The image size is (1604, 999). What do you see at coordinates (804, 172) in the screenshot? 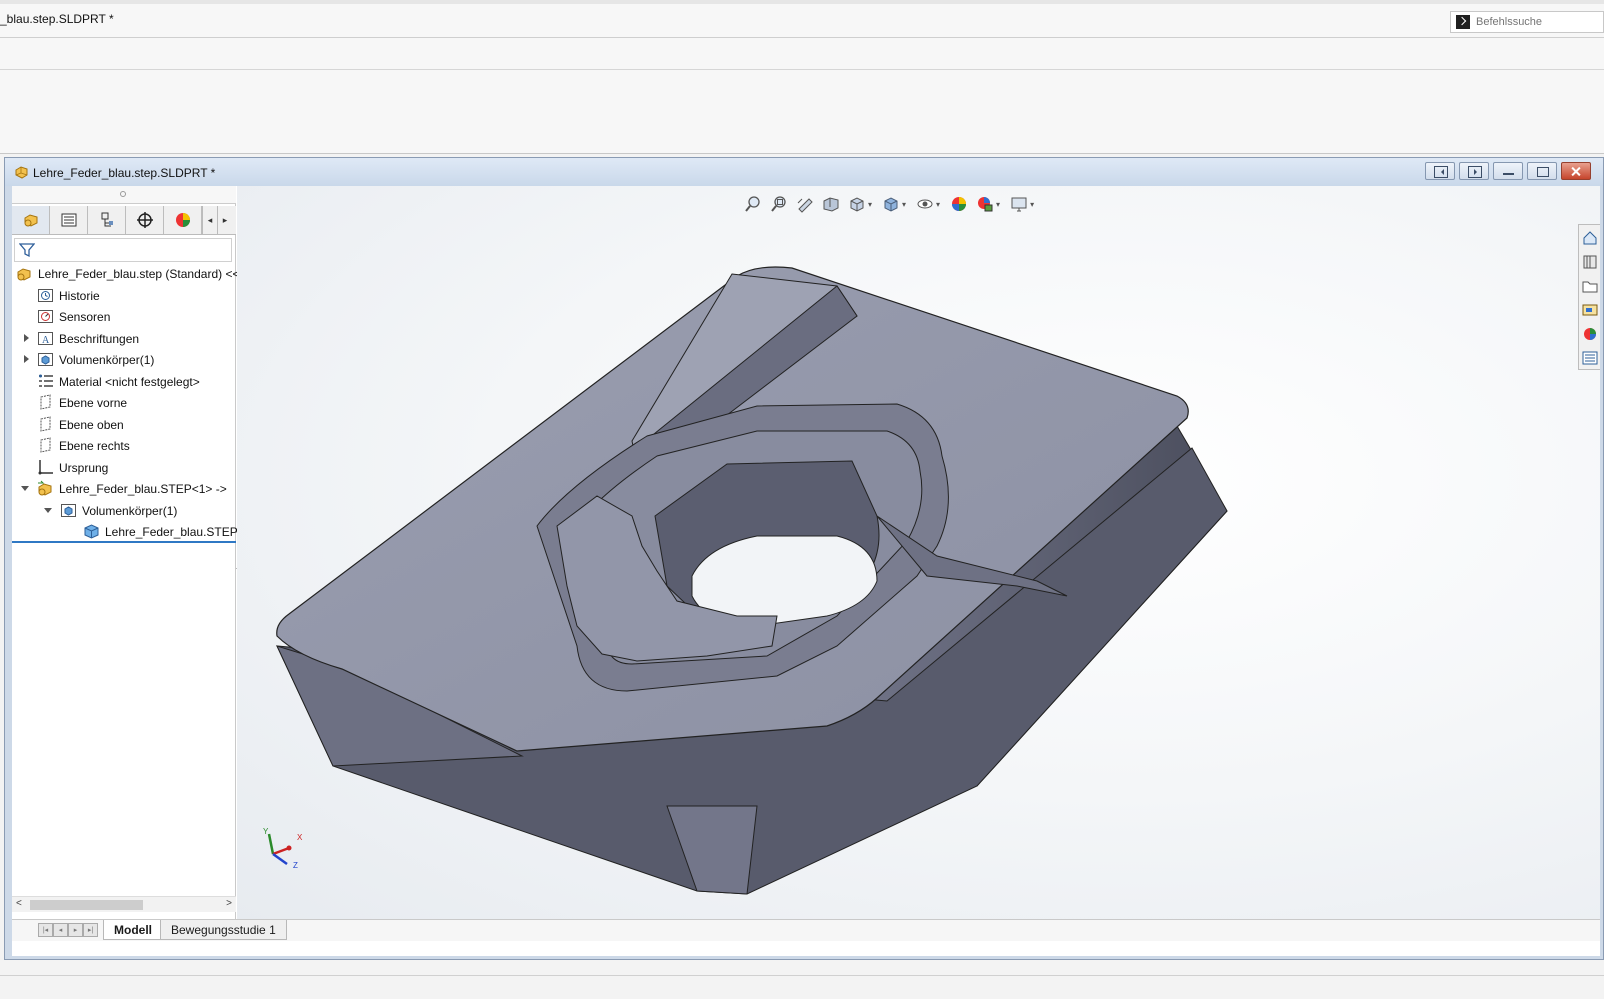
I see `document-title-bar: Lehre_Feder_blau.step.SLDPRT *` at bounding box center [804, 172].